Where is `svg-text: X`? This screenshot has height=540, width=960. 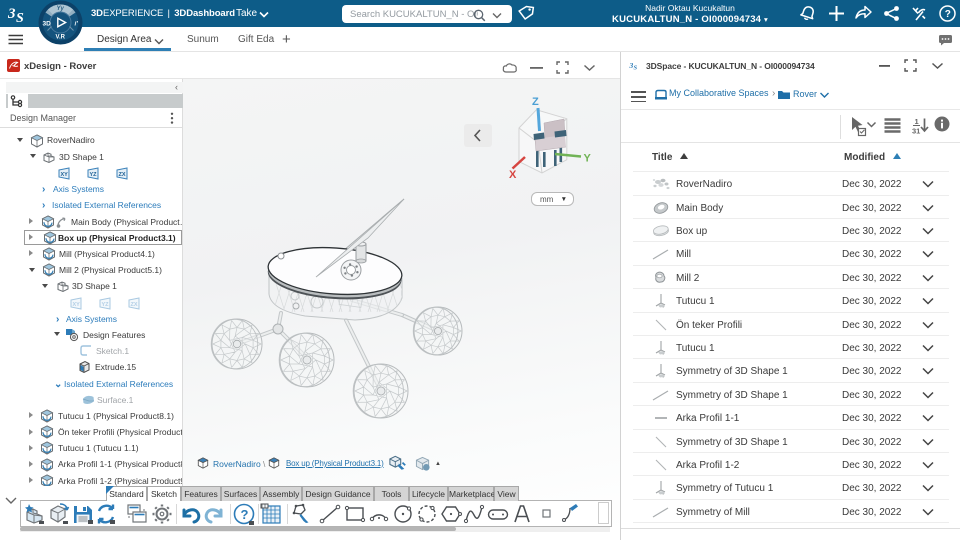
svg-text: X is located at coordinates (513, 175).